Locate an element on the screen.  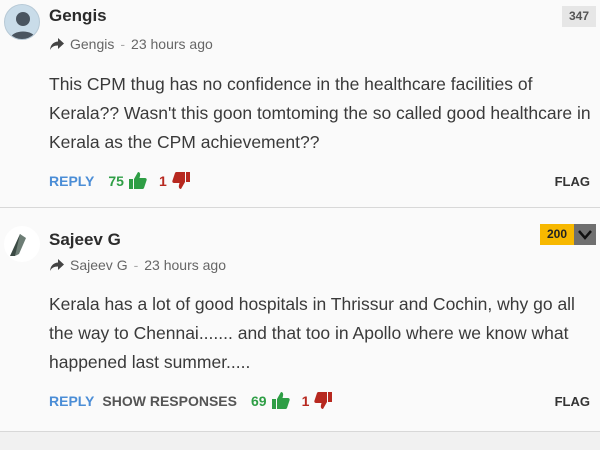
comment-username: Sajeev G is located at coordinates (85, 240).